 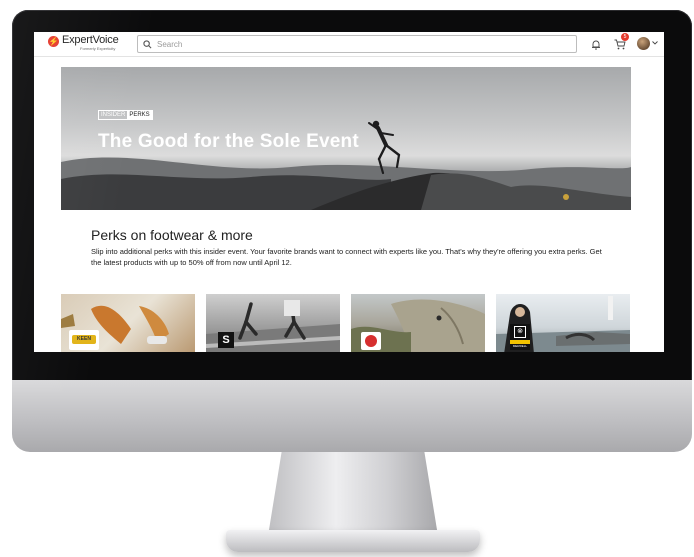 I want to click on badge-perks: PERKS, so click(x=139, y=115).